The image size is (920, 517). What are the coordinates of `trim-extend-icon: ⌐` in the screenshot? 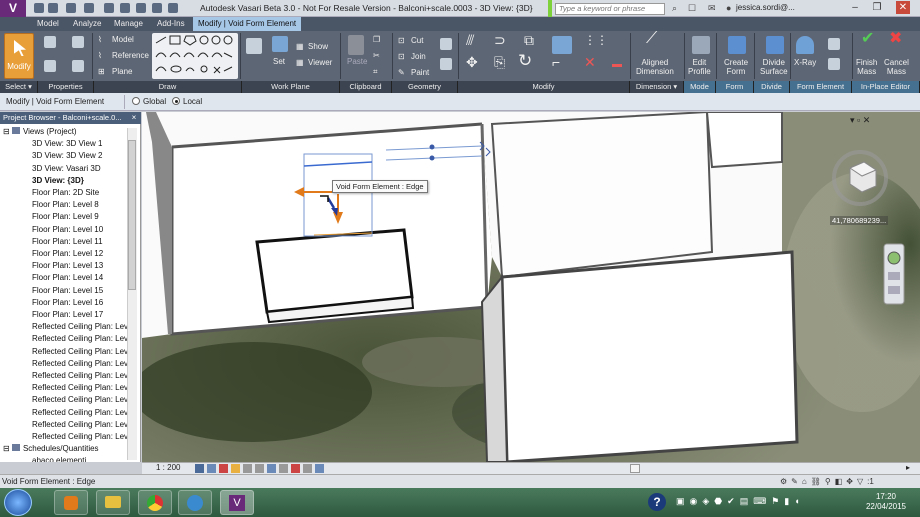 It's located at (556, 62).